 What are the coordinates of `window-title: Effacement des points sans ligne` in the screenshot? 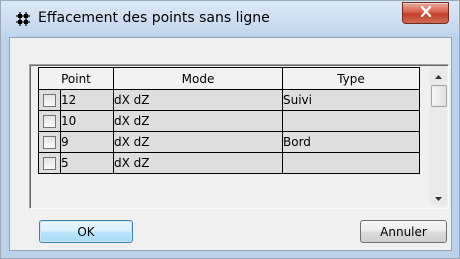 It's located at (154, 18).